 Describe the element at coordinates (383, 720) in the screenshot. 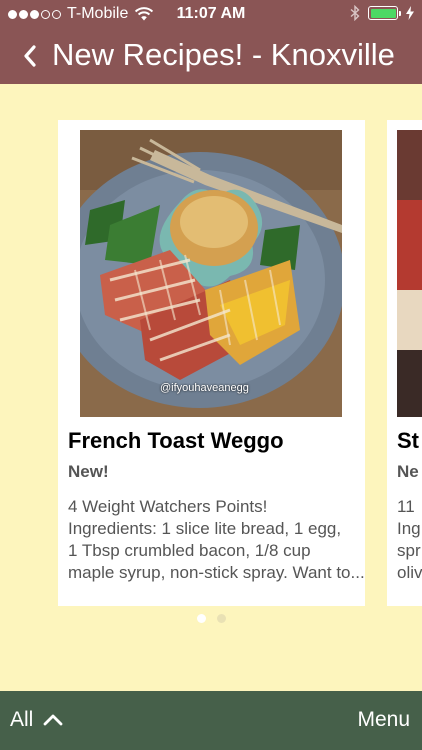

I see `menu-button: Menu` at that location.